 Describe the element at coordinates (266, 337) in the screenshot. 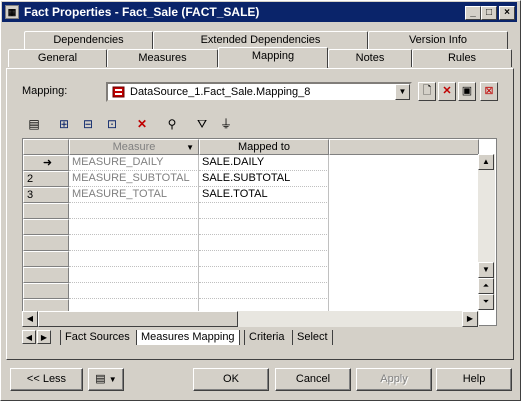

I see `subtab-criteria: Criteria` at that location.